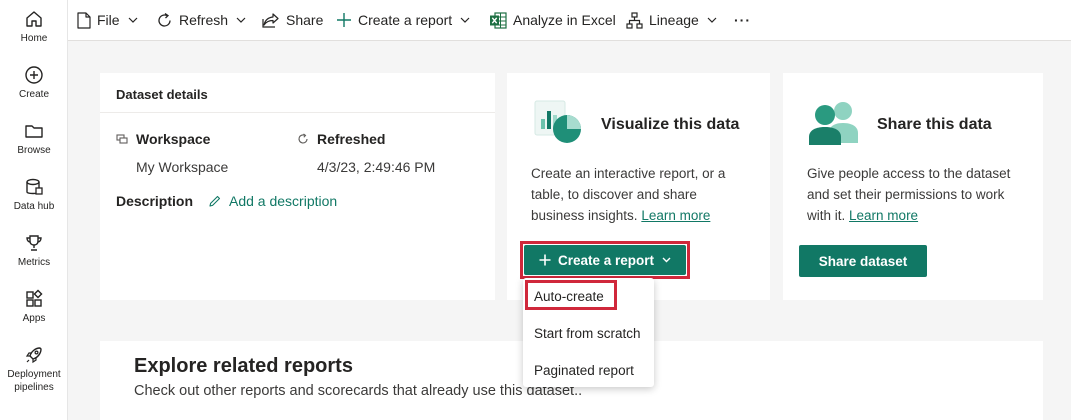 Image resolution: width=1071 pixels, height=420 pixels. Describe the element at coordinates (283, 201) in the screenshot. I see `add-description-label: Add a description` at that location.